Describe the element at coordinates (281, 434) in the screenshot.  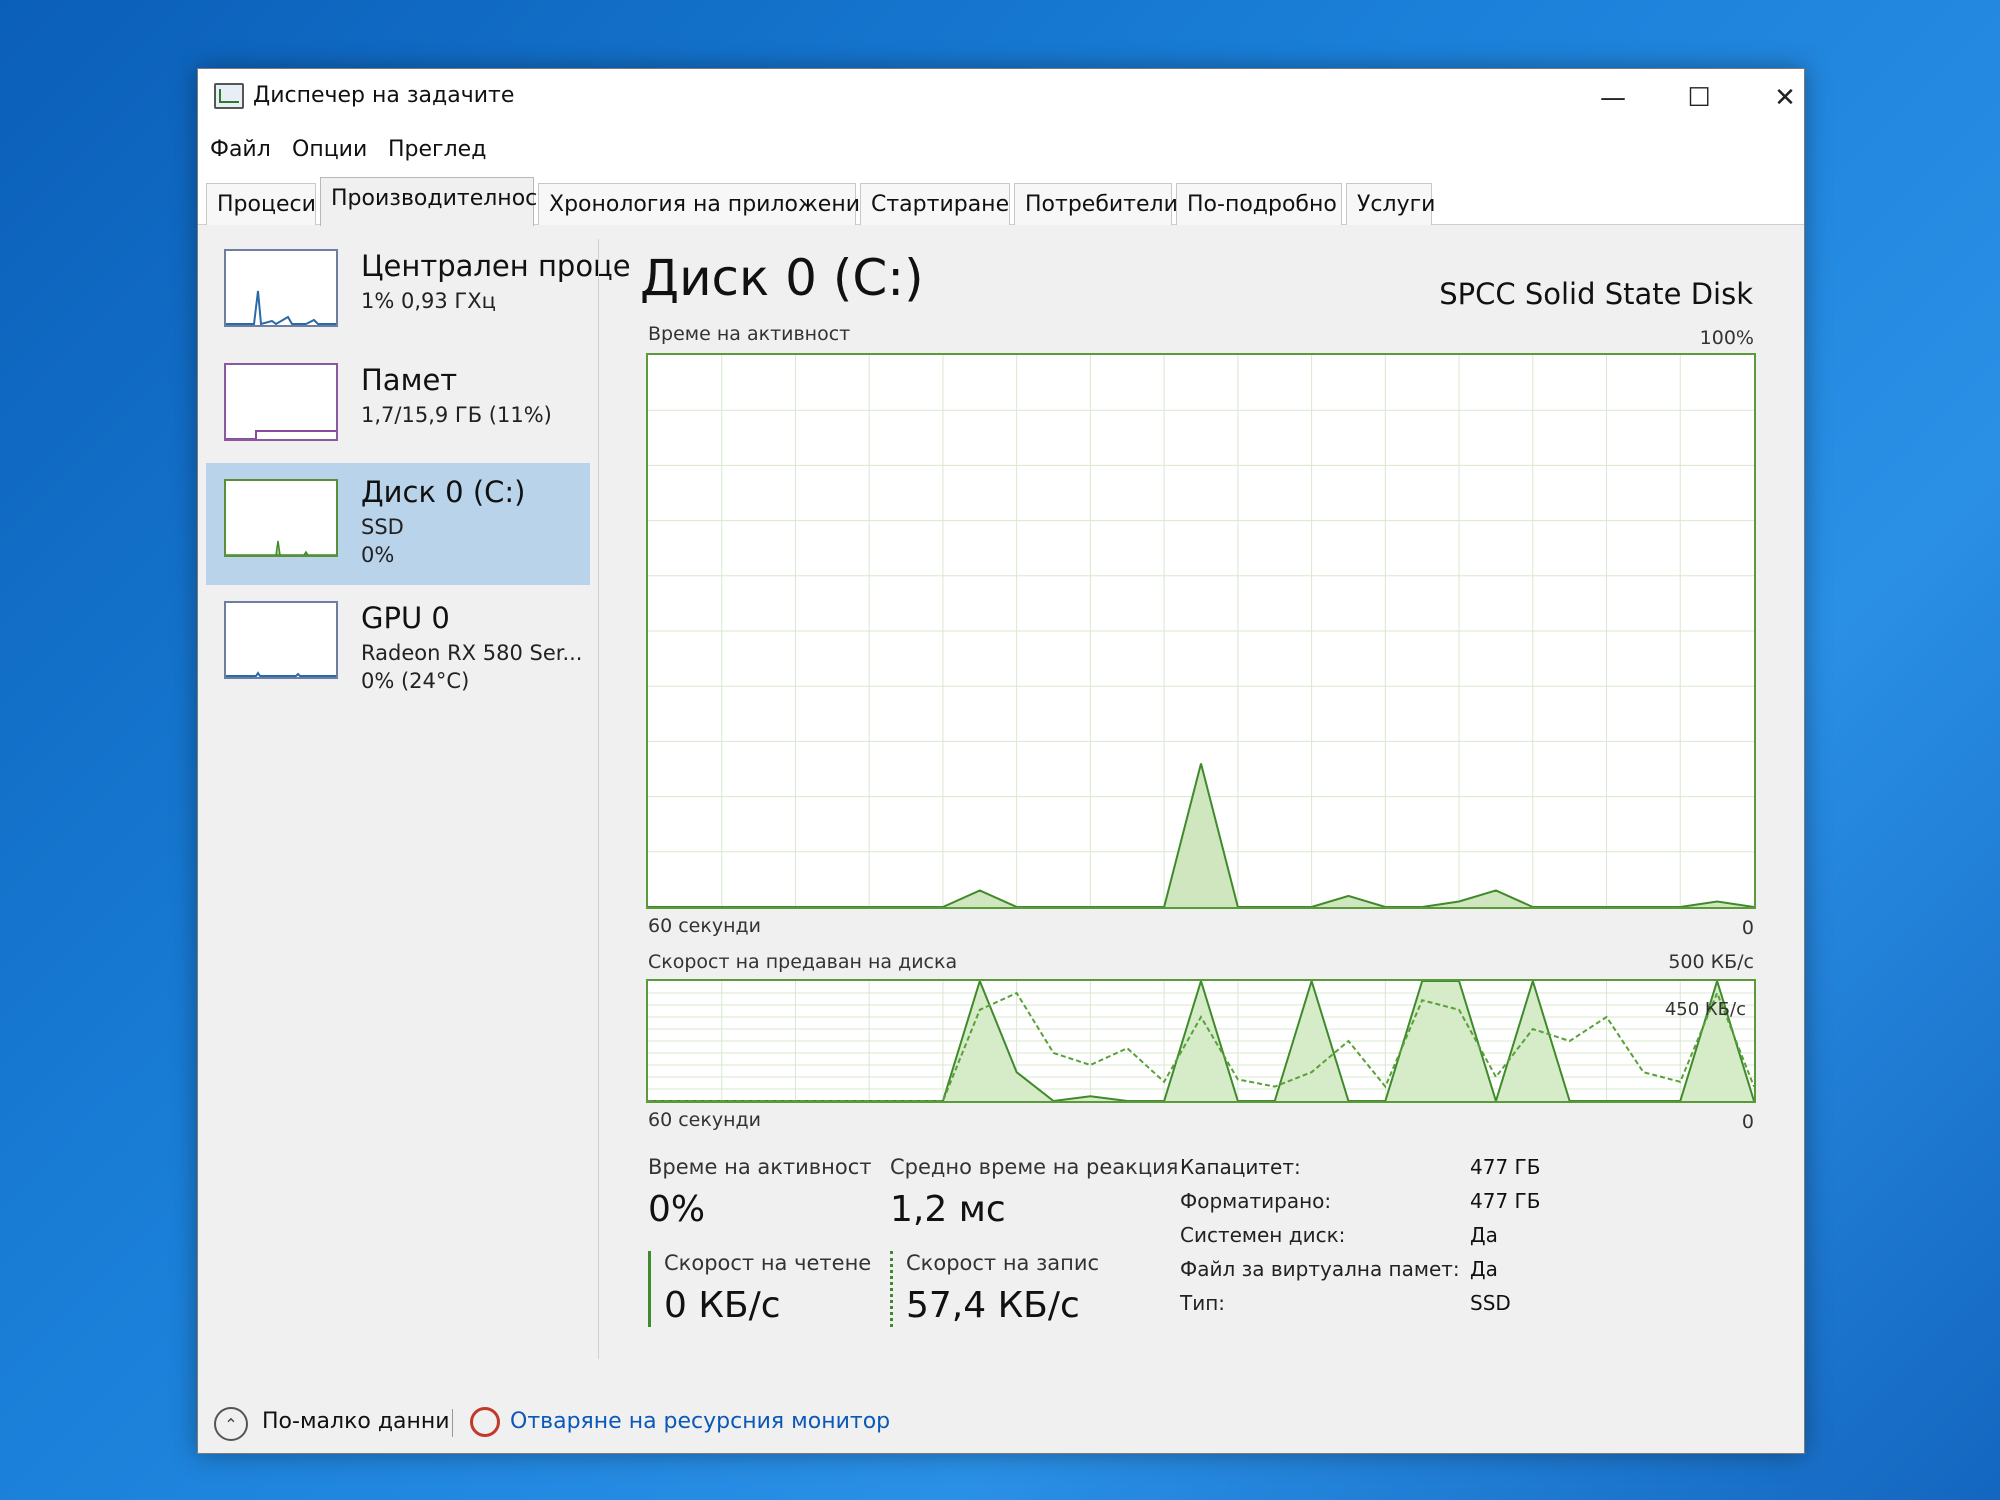
I see `memory-sparkline` at that location.